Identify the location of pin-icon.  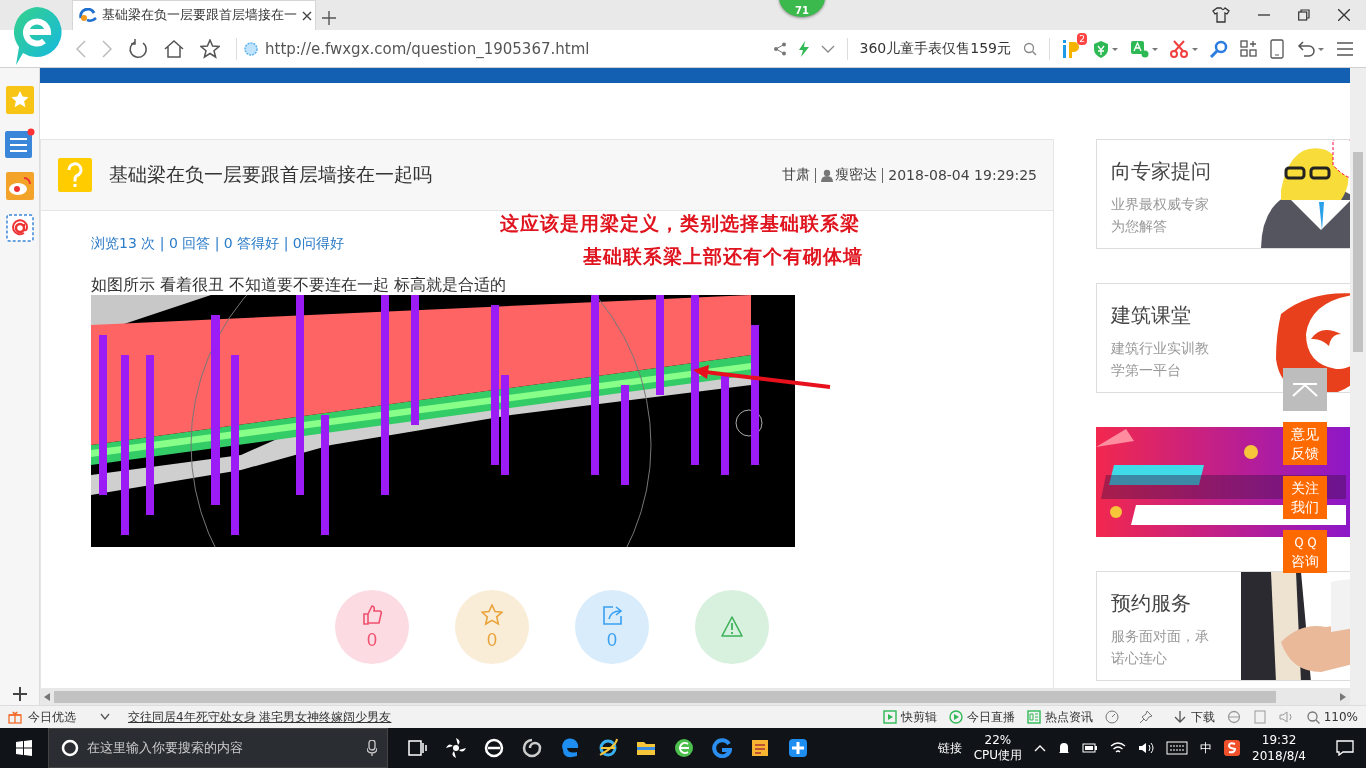
(1145, 717).